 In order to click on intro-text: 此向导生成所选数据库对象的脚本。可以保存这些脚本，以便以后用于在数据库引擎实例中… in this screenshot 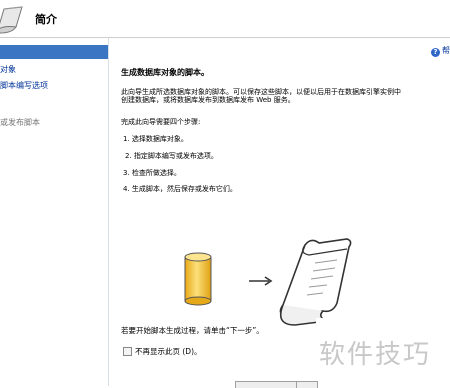, I will do `click(285, 96)`.